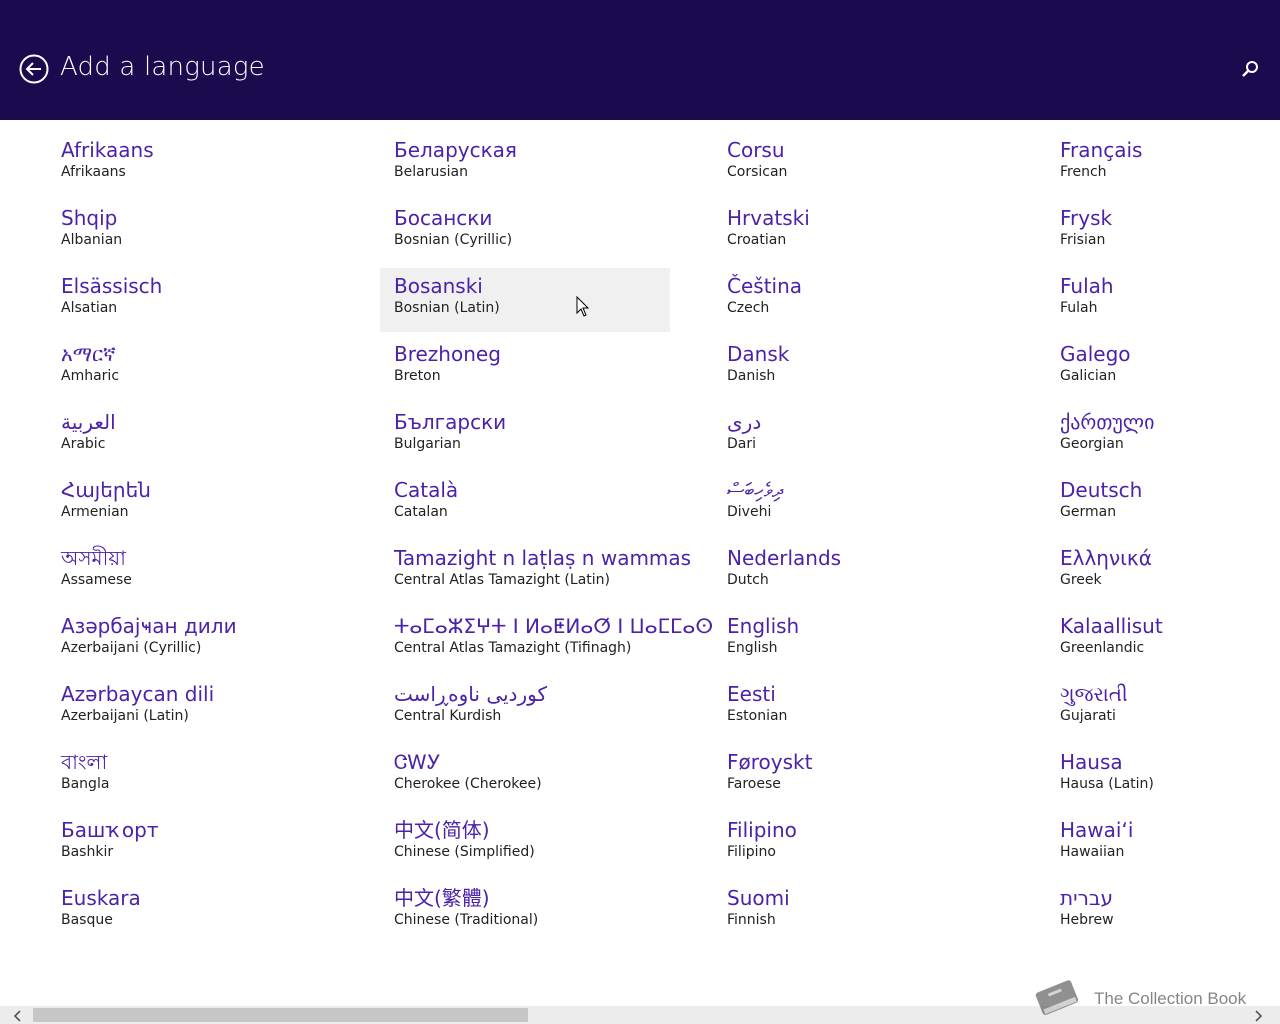  Describe the element at coordinates (1092, 444) in the screenshot. I see `language-english-name: Georgian` at that location.